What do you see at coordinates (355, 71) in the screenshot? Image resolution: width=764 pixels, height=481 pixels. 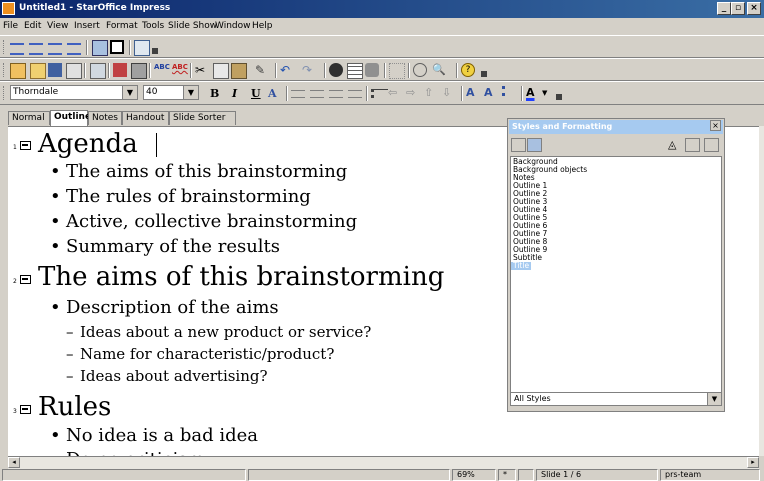 I see `table-icon` at bounding box center [355, 71].